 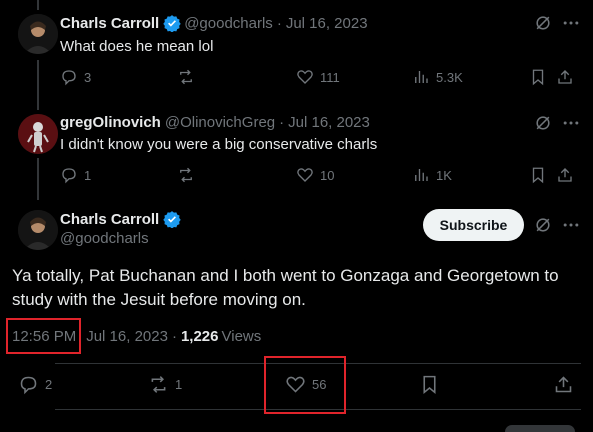 What do you see at coordinates (327, 175) in the screenshot?
I see `like-count: 10` at bounding box center [327, 175].